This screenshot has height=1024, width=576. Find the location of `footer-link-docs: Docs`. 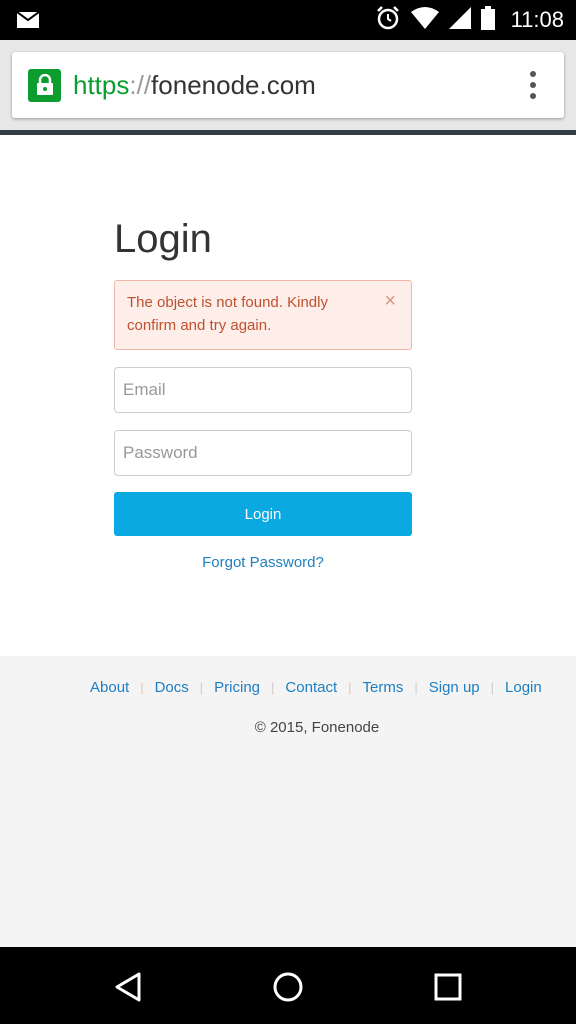

footer-link-docs: Docs is located at coordinates (172, 687).